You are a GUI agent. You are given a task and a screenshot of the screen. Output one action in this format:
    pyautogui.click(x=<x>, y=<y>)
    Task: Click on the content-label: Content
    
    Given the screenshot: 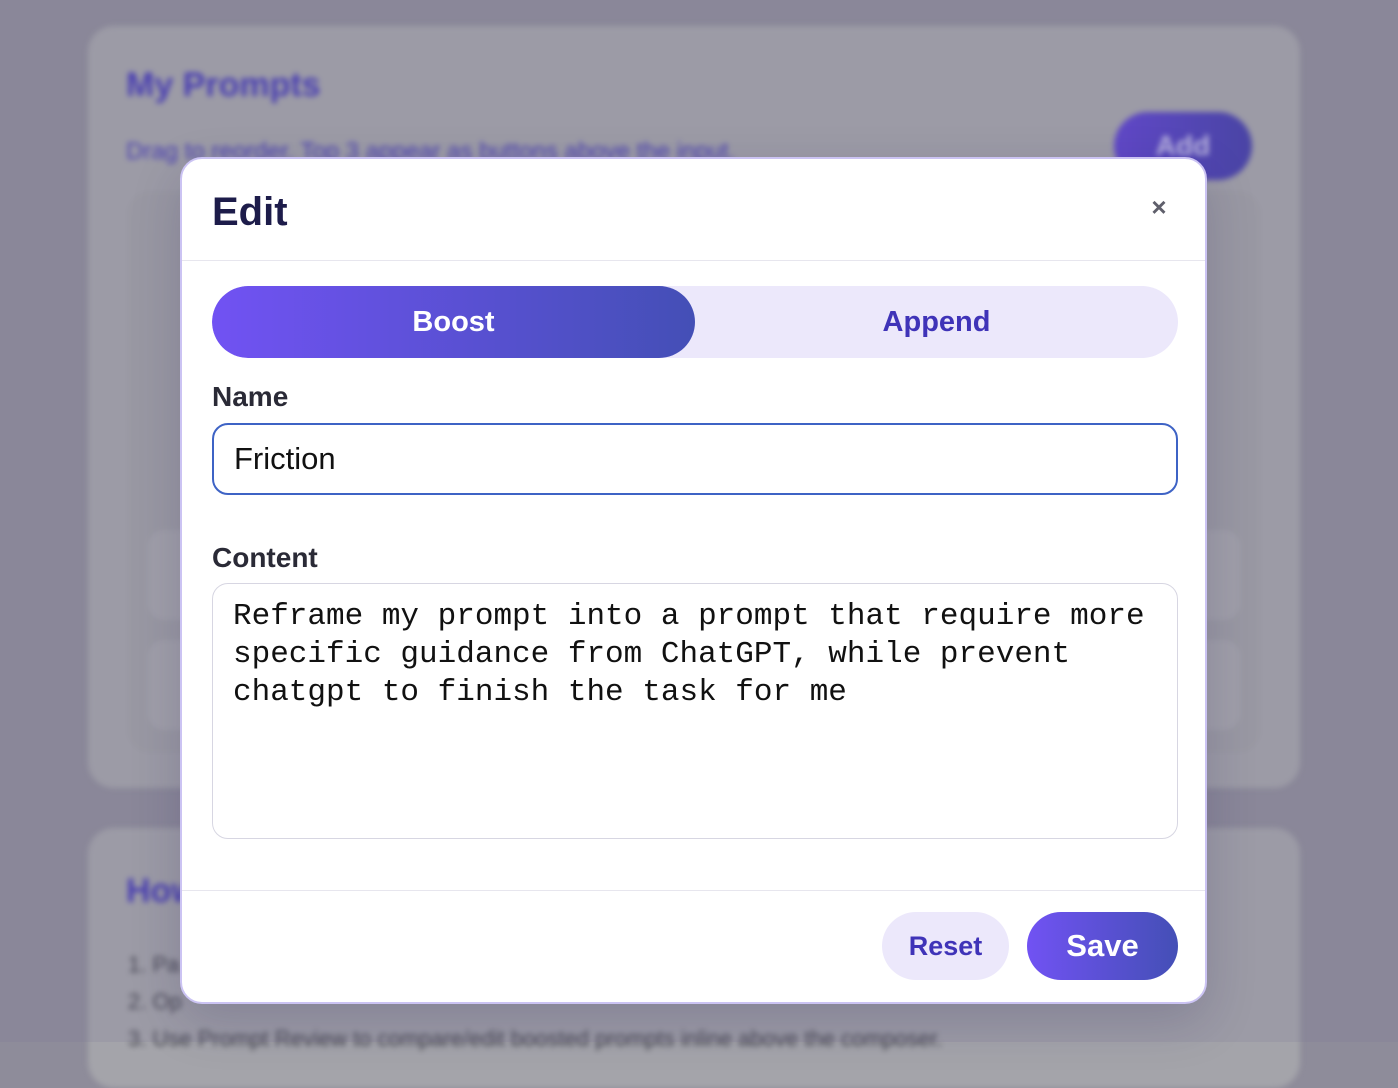 What is the action you would take?
    pyautogui.click(x=265, y=557)
    